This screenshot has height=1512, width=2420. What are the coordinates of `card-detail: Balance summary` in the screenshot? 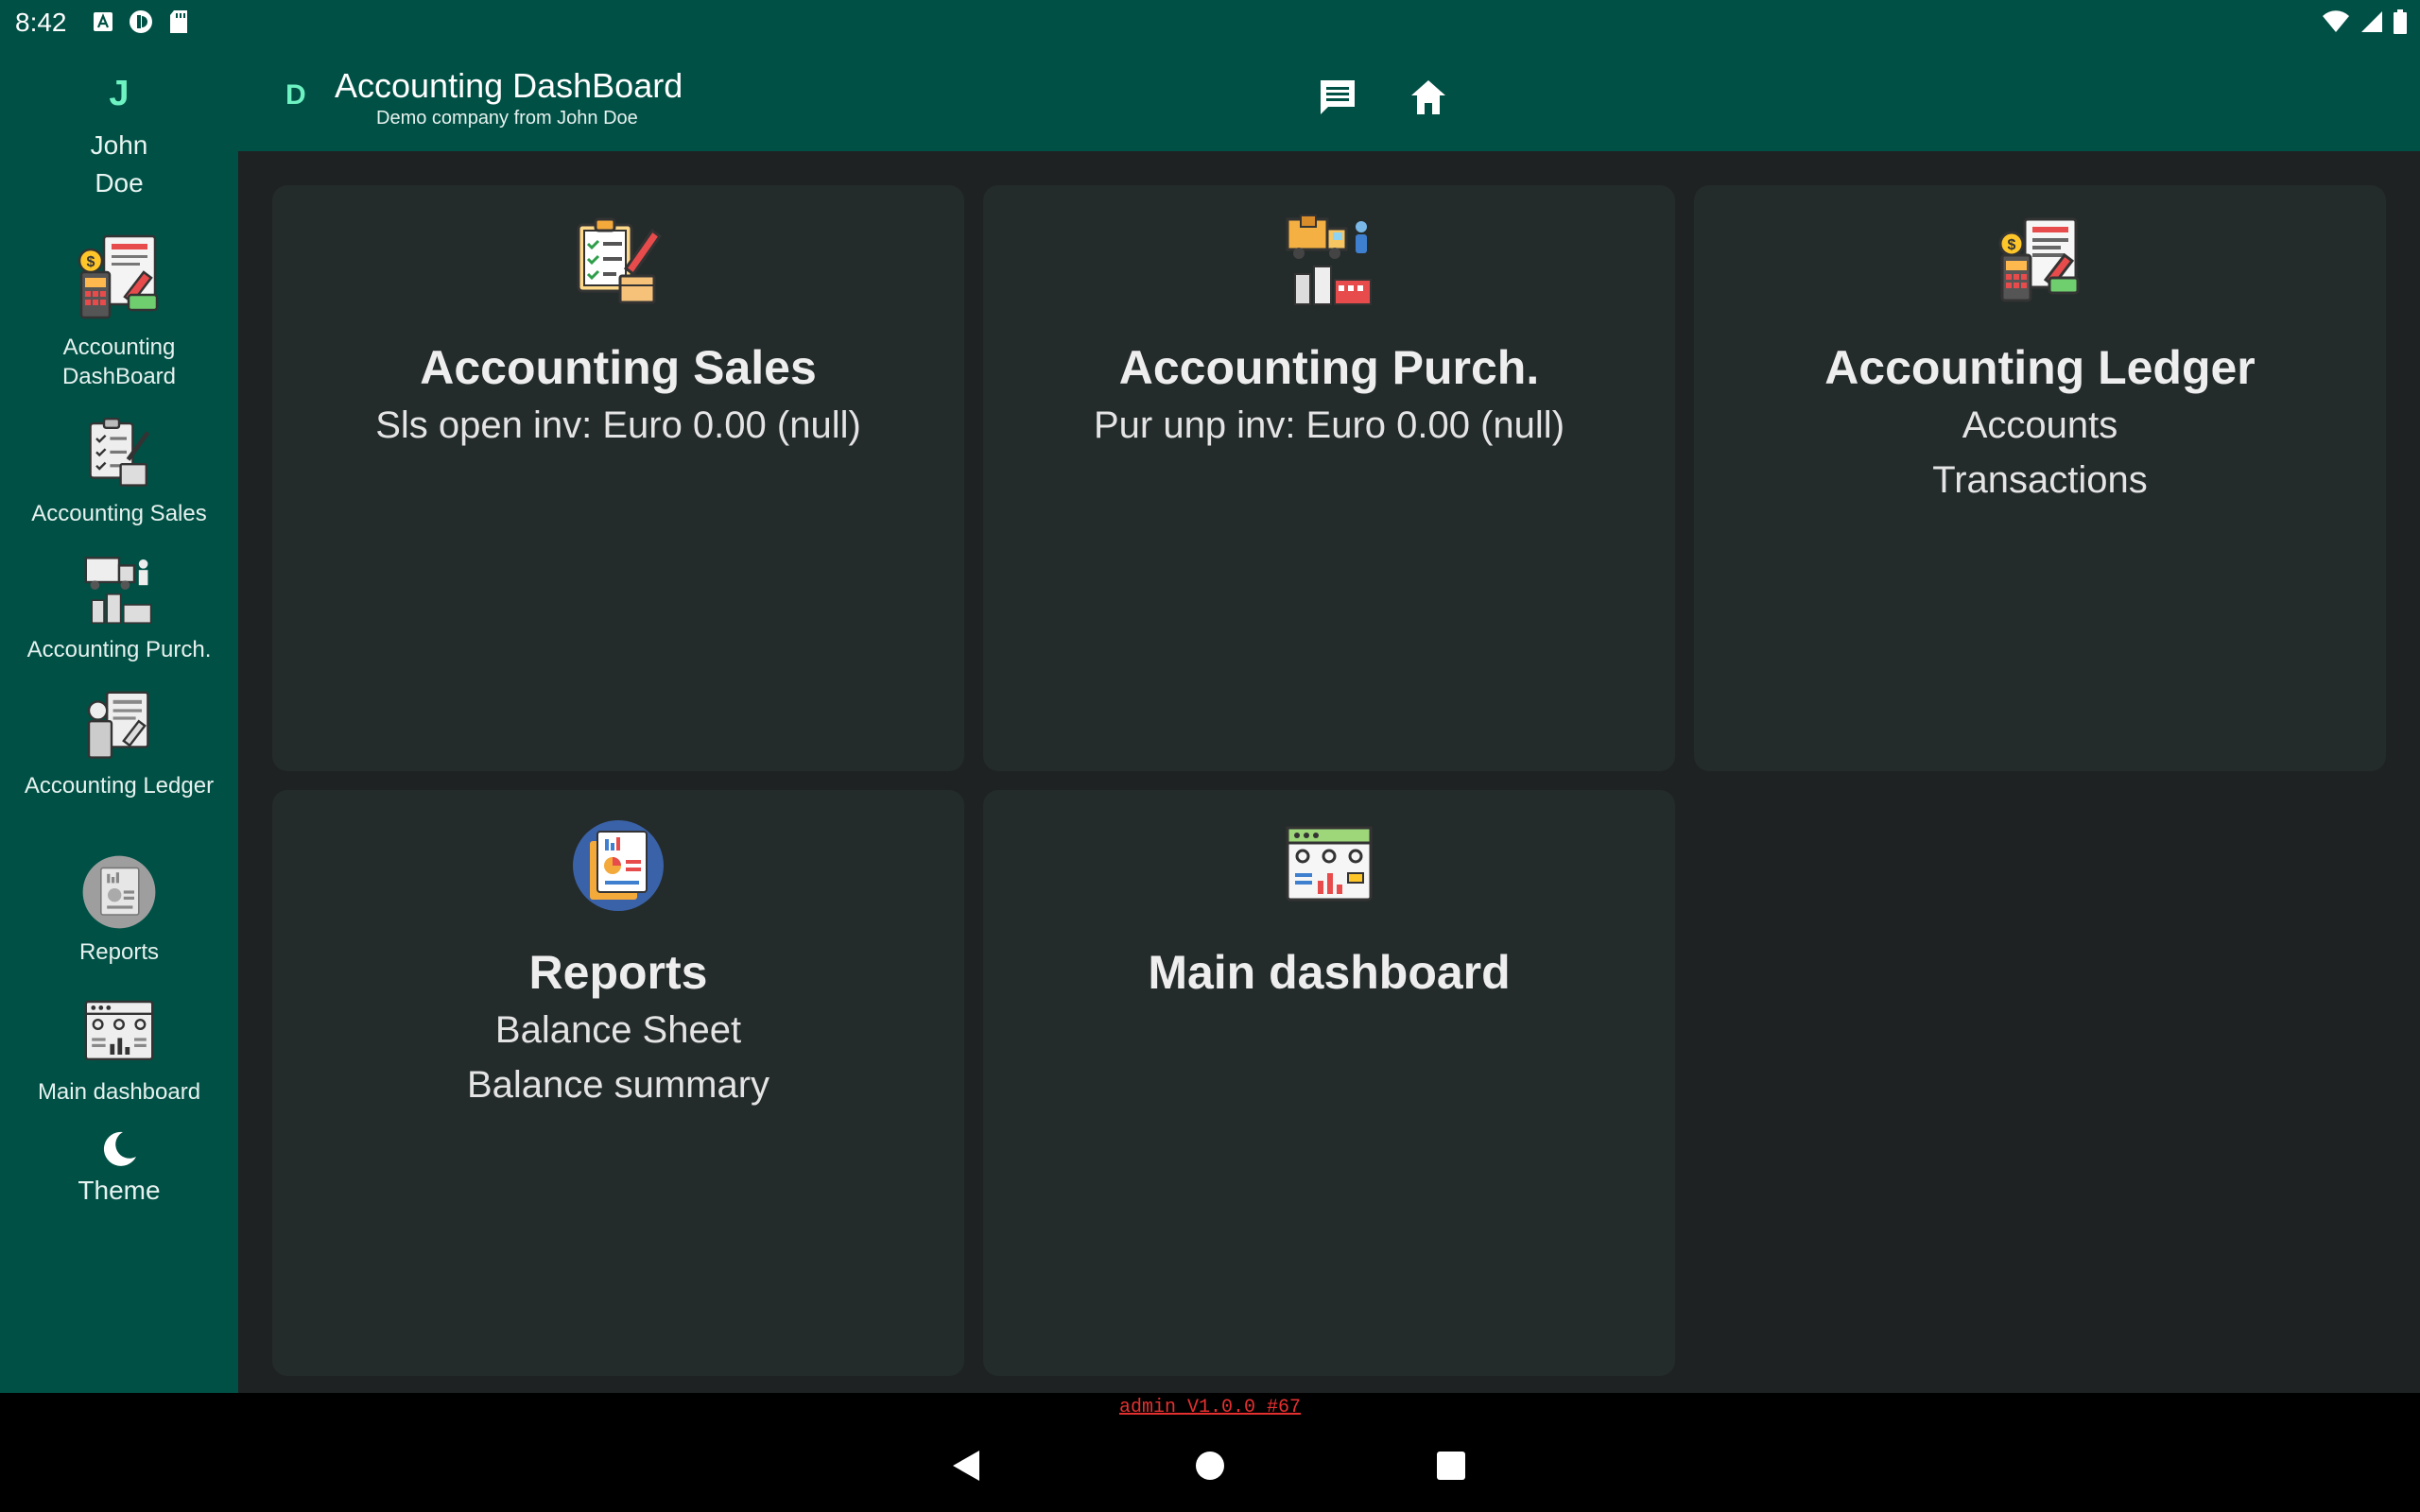 It's located at (618, 1085).